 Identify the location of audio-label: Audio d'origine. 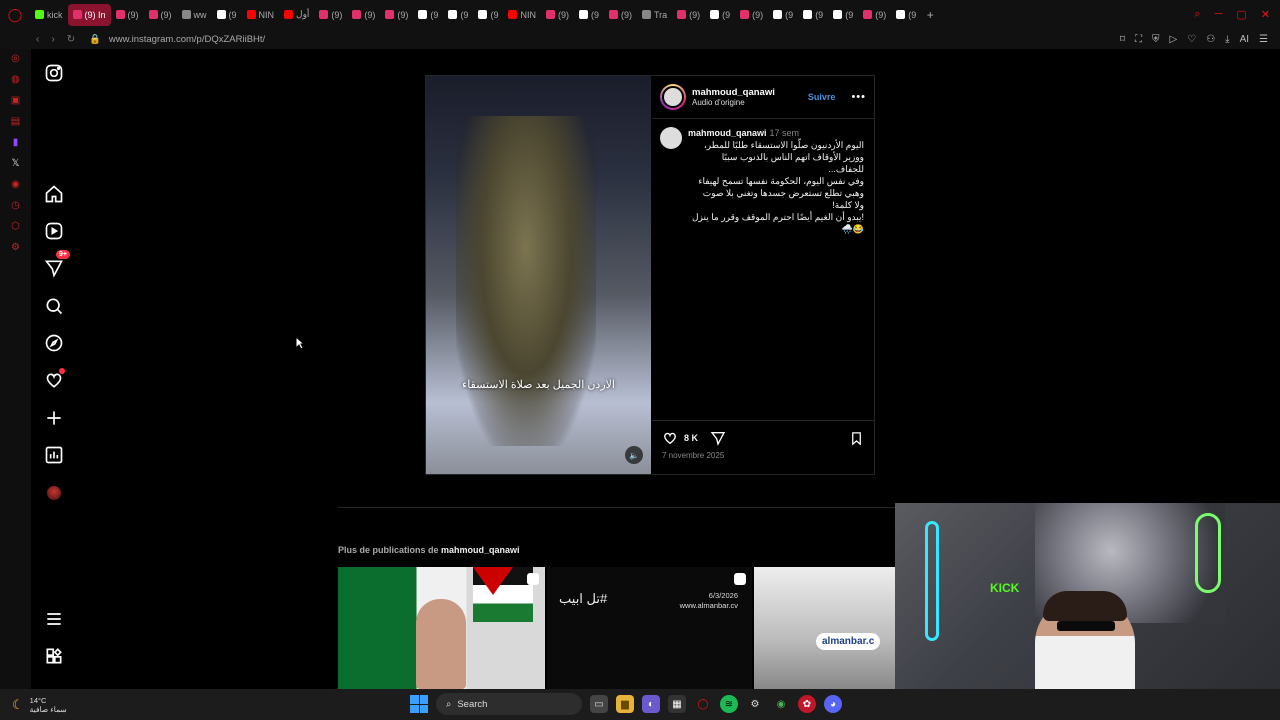
(733, 102).